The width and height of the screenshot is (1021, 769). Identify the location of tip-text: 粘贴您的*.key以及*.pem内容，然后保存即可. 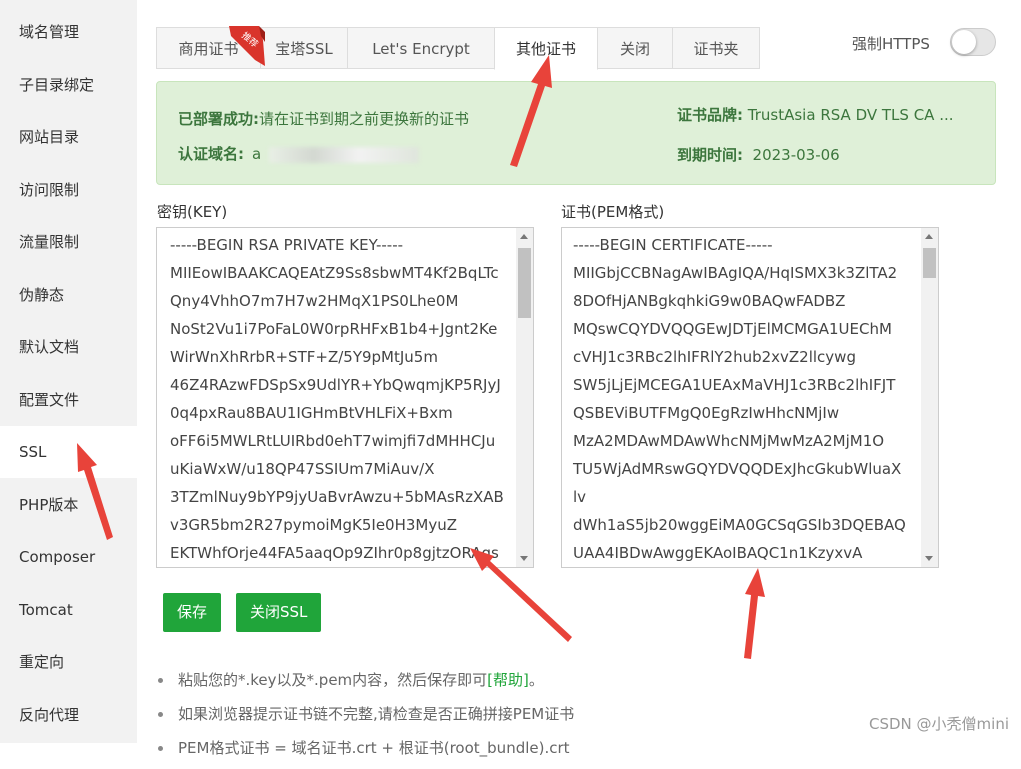
(333, 680).